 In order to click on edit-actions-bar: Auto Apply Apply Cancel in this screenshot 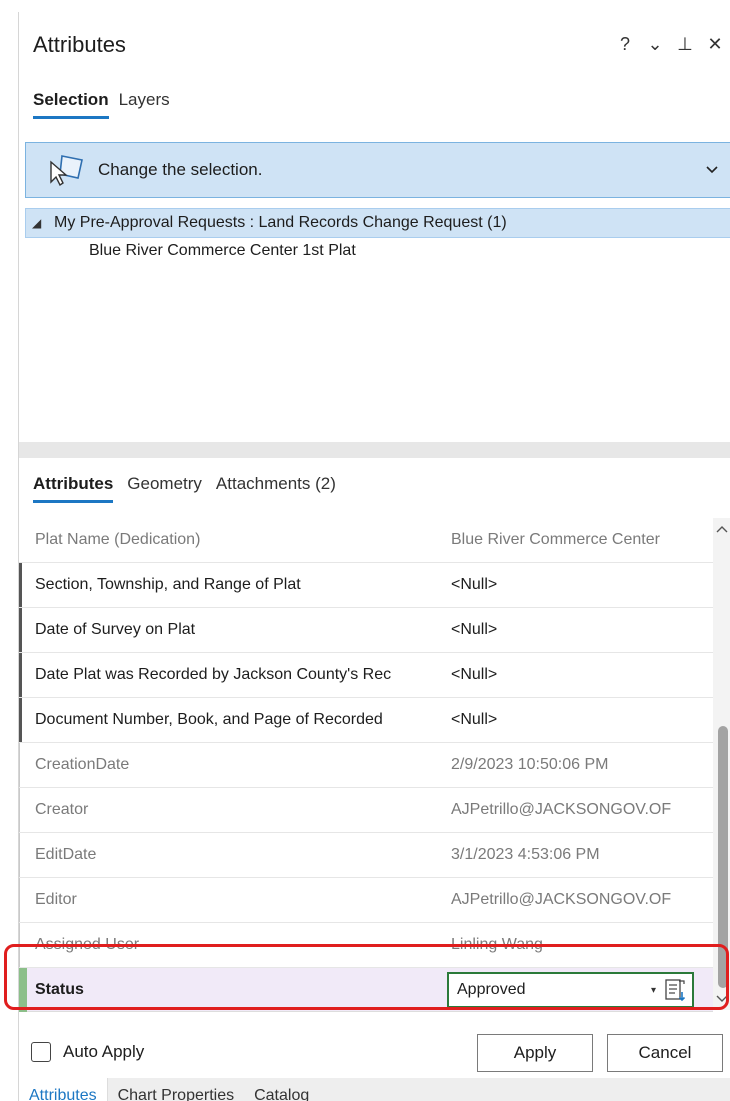, I will do `click(374, 1053)`.